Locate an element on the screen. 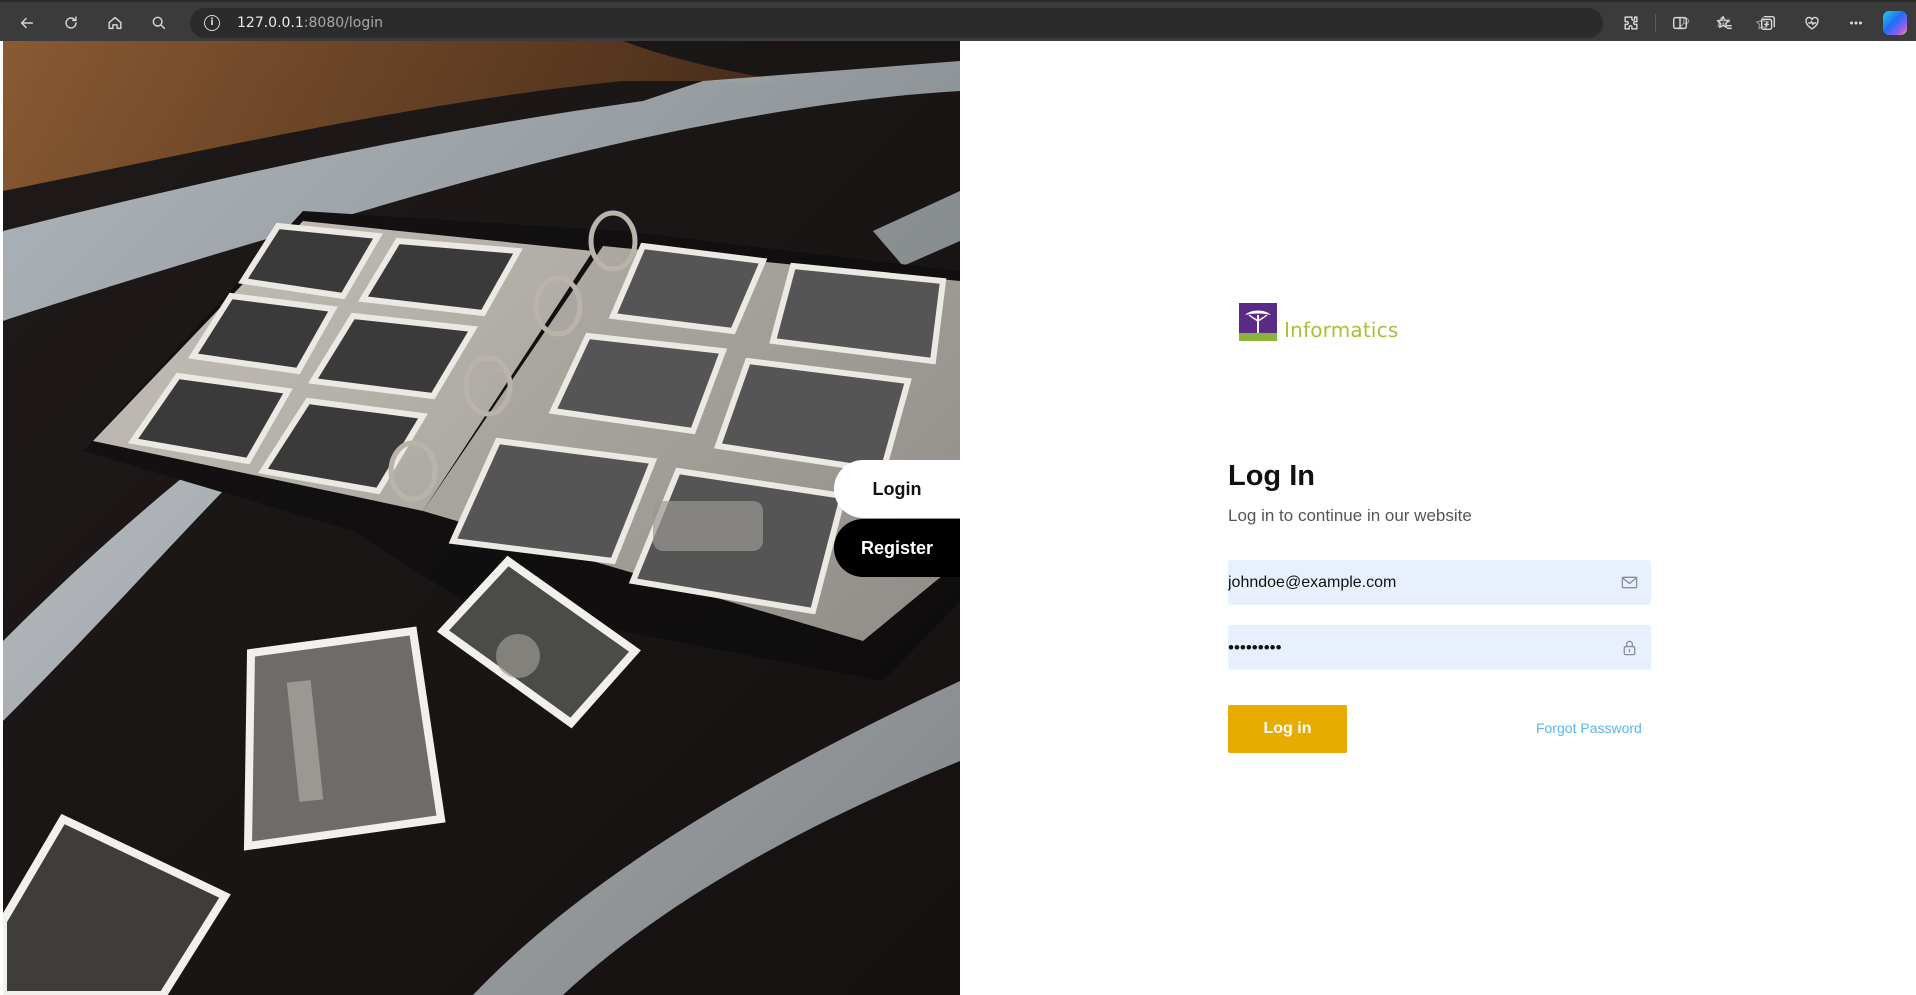  toolbar-divider is located at coordinates (1655, 23).